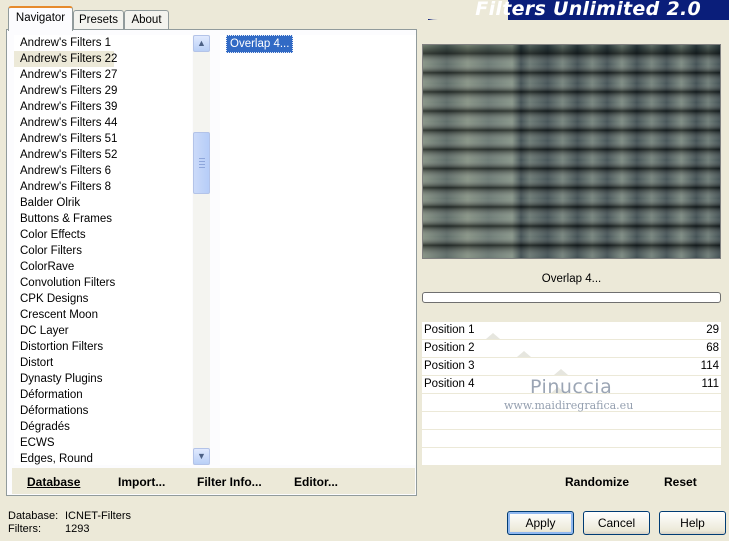 The image size is (729, 541). Describe the element at coordinates (103, 267) in the screenshot. I see `category-item: ColorRave` at that location.